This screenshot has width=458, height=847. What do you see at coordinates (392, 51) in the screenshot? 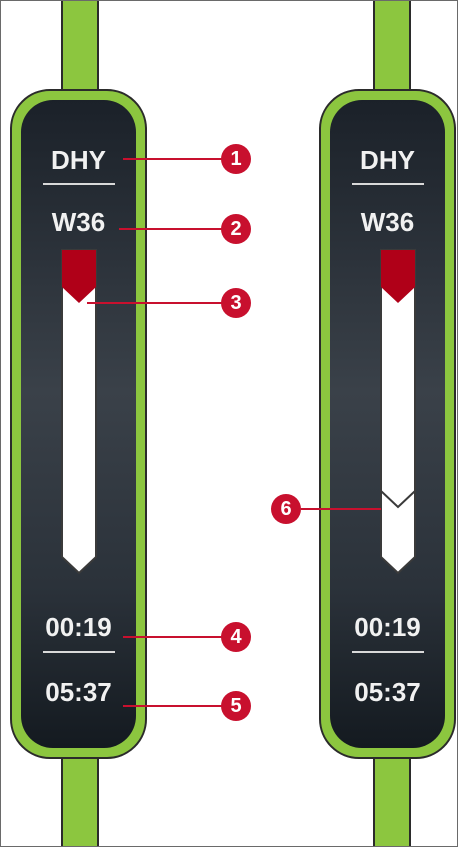
I see `station-right-top-stem` at bounding box center [392, 51].